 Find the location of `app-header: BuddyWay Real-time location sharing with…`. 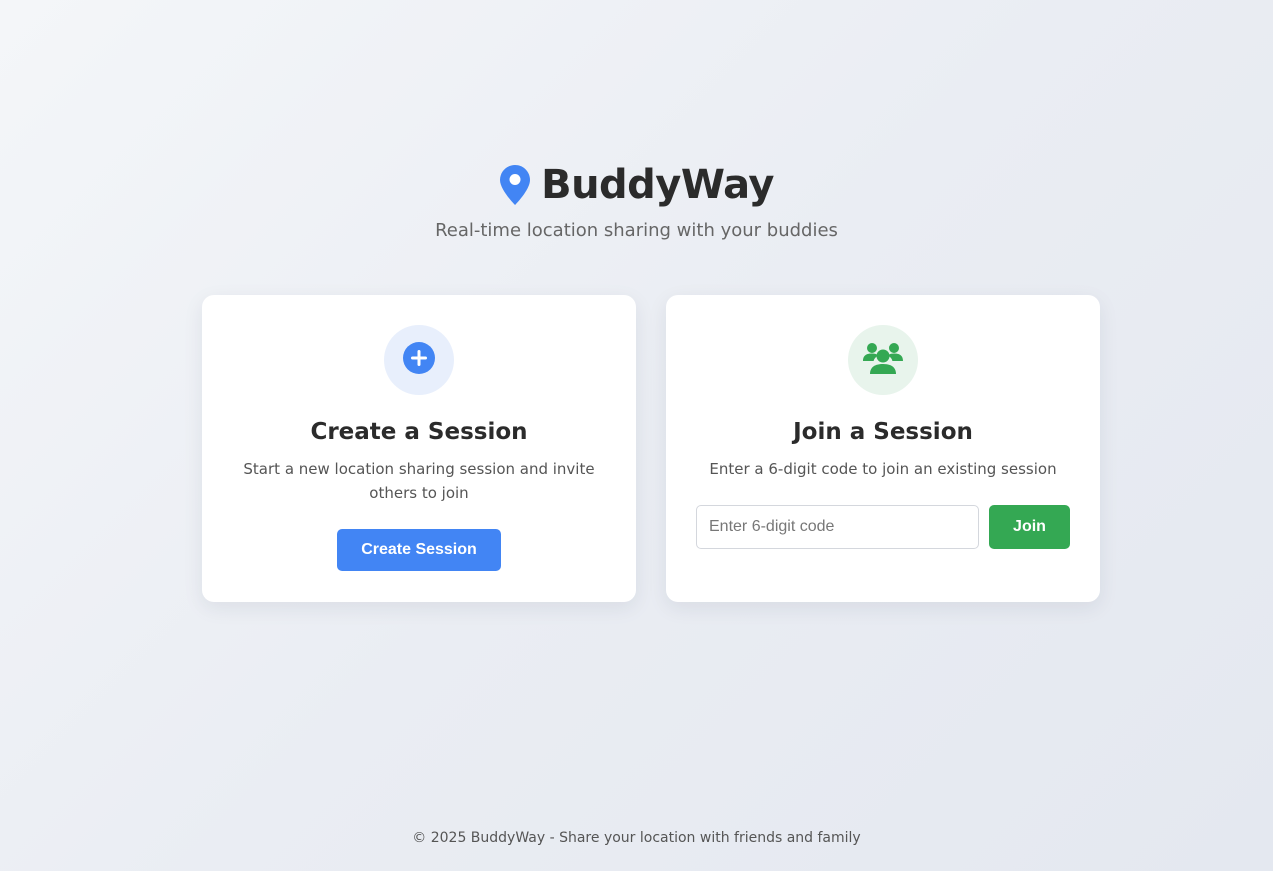

app-header: BuddyWay Real-time location sharing with… is located at coordinates (636, 200).